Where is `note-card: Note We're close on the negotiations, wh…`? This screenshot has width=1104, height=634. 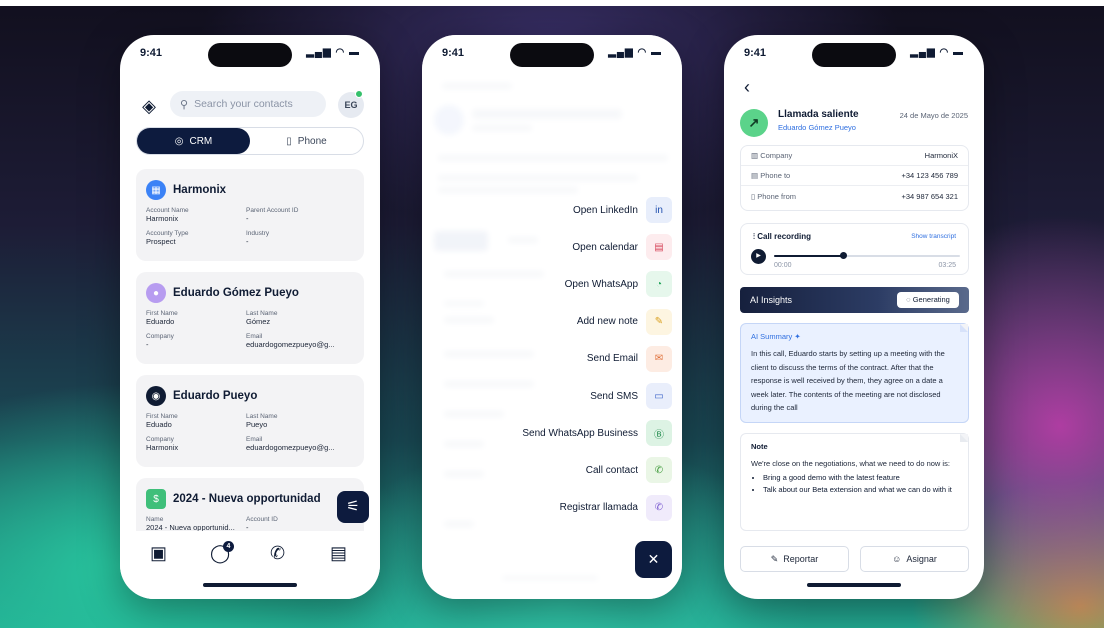
note-card: Note We're close on the negotiations, wh… is located at coordinates (854, 482).